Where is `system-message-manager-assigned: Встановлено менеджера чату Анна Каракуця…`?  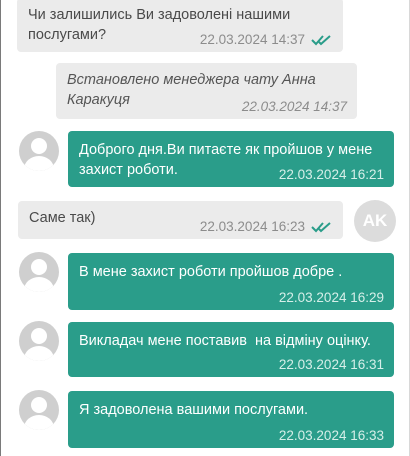 system-message-manager-assigned: Встановлено менеджера чату Анна Каракуця… is located at coordinates (206, 91).